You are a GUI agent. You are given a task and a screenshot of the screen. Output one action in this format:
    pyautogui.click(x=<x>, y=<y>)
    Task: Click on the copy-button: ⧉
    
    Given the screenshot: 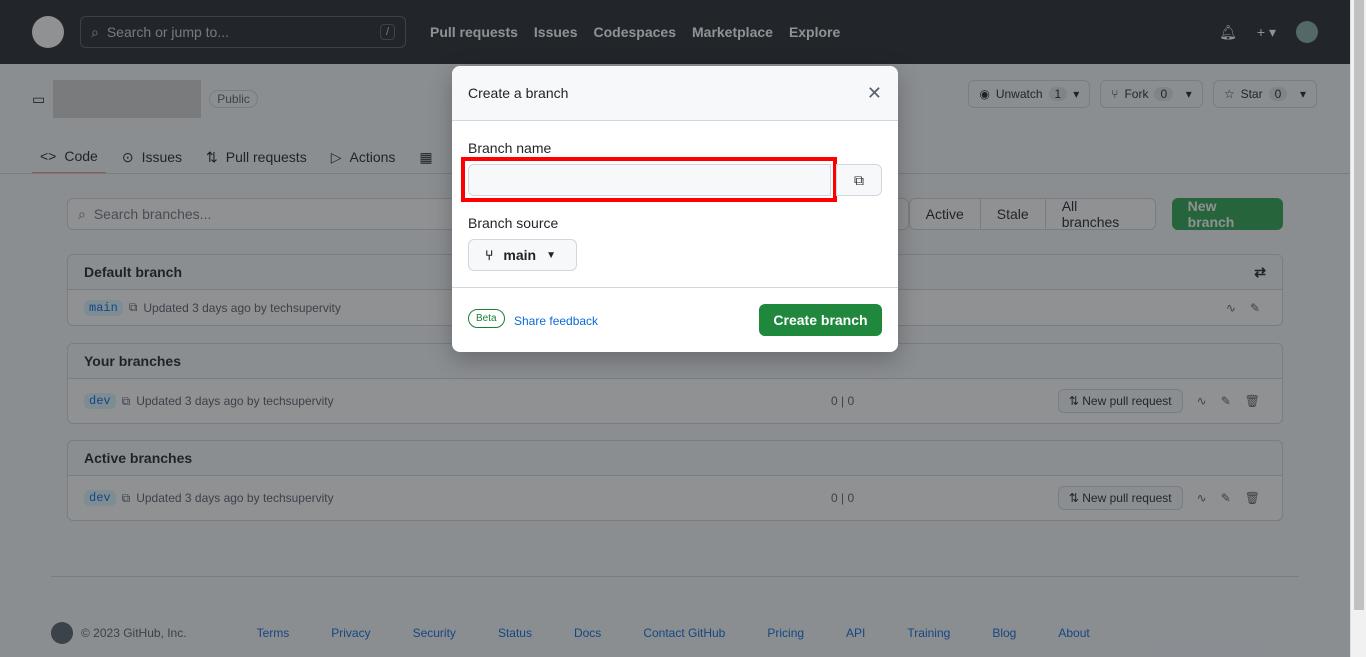 What is the action you would take?
    pyautogui.click(x=859, y=180)
    